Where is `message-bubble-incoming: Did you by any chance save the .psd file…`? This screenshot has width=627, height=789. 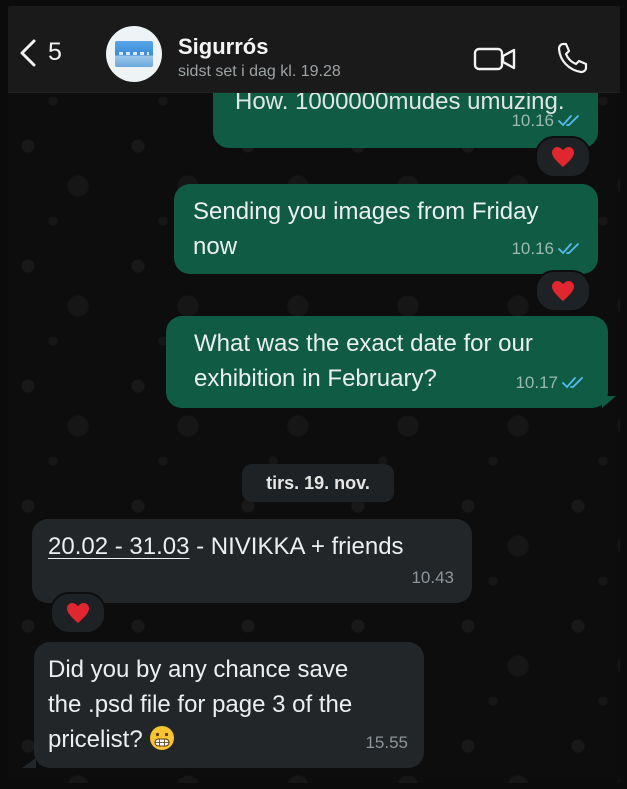 message-bubble-incoming: Did you by any chance save the .psd file… is located at coordinates (229, 705).